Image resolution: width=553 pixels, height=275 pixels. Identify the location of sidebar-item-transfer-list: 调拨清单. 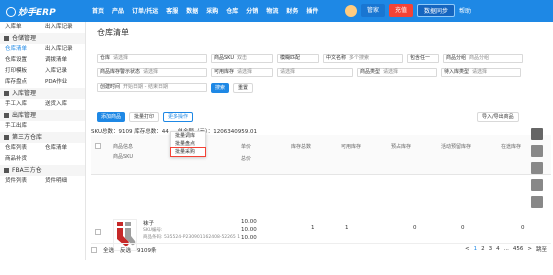
(65, 60).